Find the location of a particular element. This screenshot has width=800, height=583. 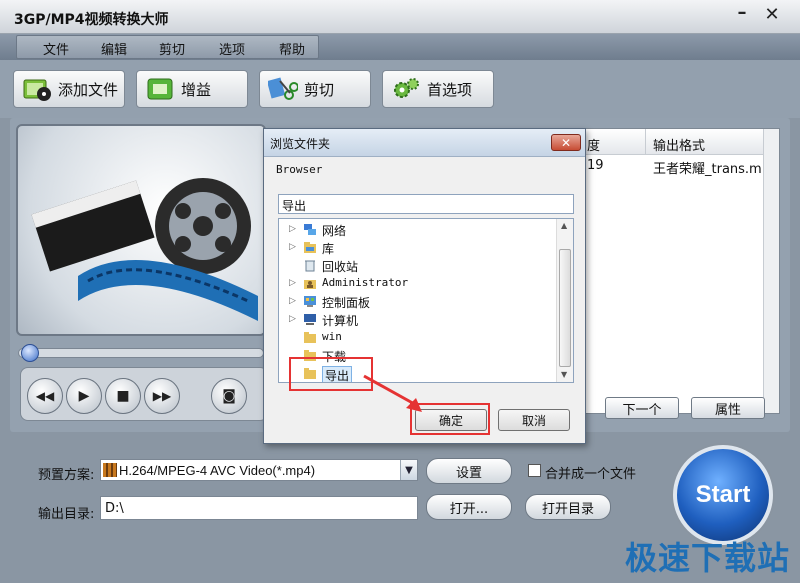

merge-checkbox is located at coordinates (534, 470).